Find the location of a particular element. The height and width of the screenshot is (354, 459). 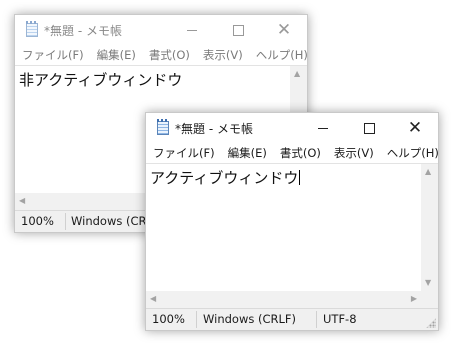

horizontal-scrollbar: ◀ ▶ is located at coordinates (283, 299).